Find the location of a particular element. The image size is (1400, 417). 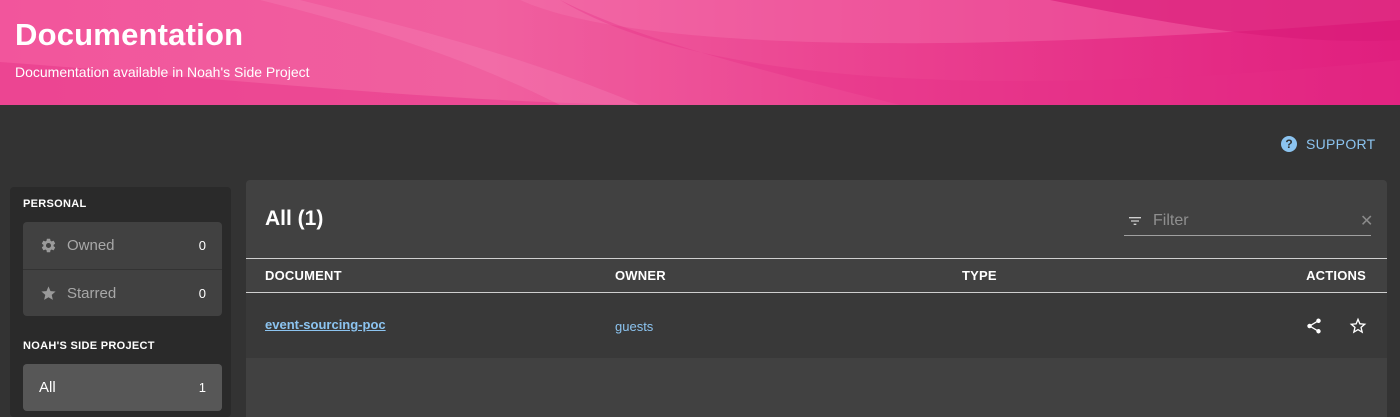

table-row: event-sourcing-poc guests is located at coordinates (816, 325).